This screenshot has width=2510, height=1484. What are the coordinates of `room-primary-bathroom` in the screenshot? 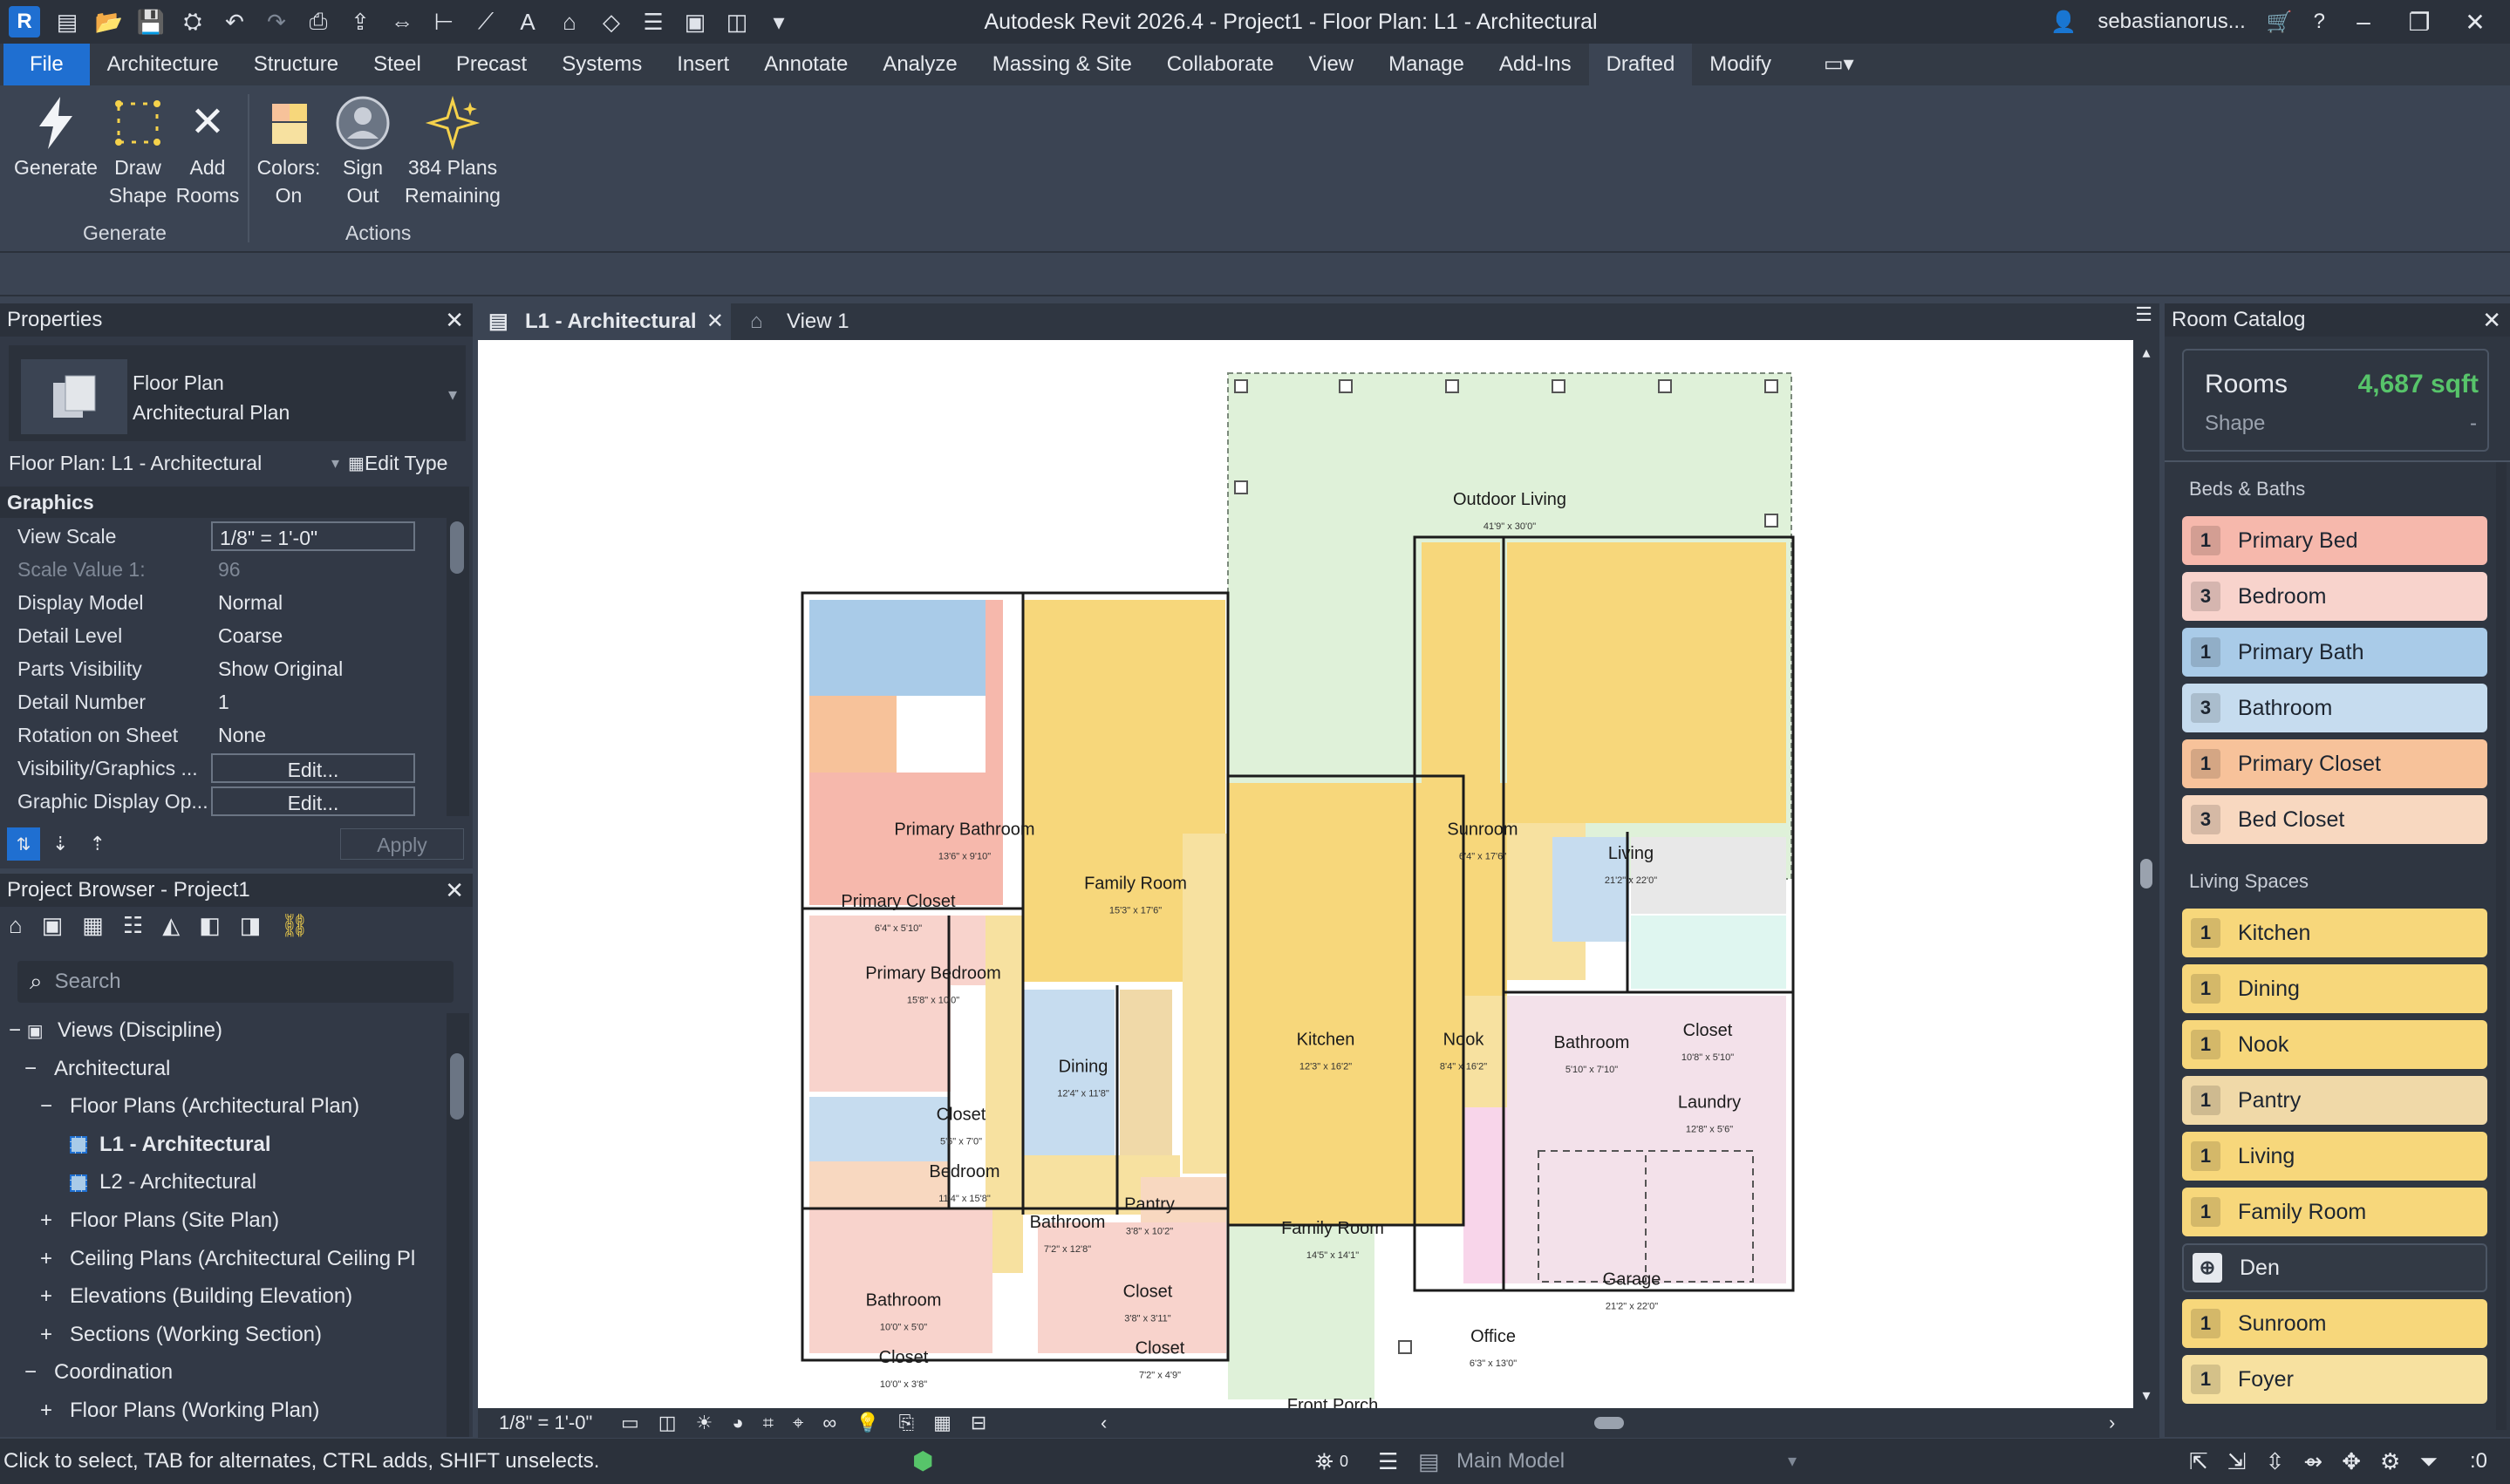 It's located at (897, 648).